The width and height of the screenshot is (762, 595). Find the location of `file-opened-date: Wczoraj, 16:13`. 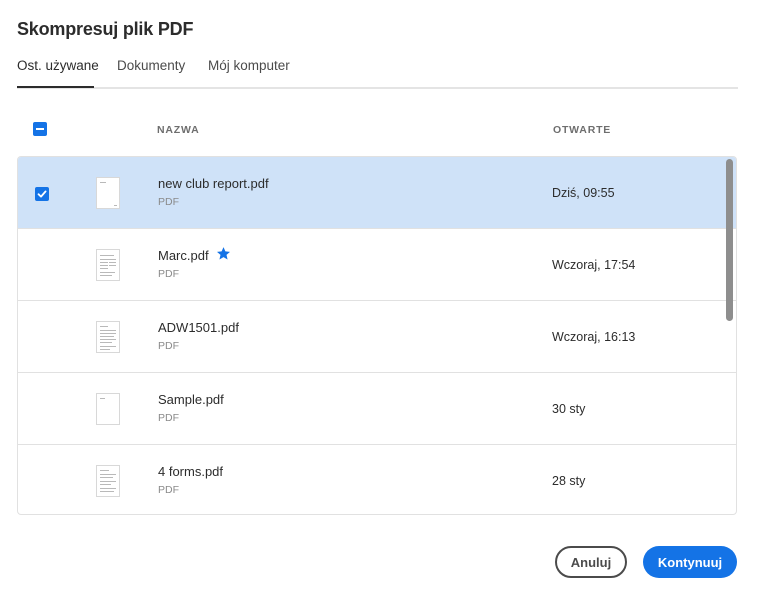

file-opened-date: Wczoraj, 16:13 is located at coordinates (594, 337).